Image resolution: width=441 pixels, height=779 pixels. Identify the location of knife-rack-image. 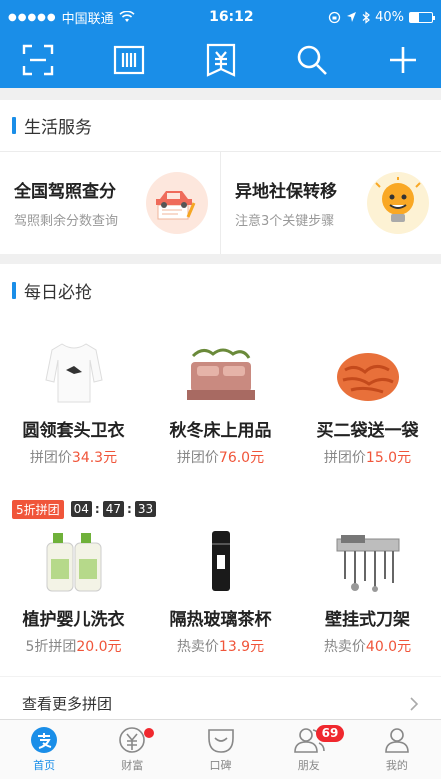
(367, 560).